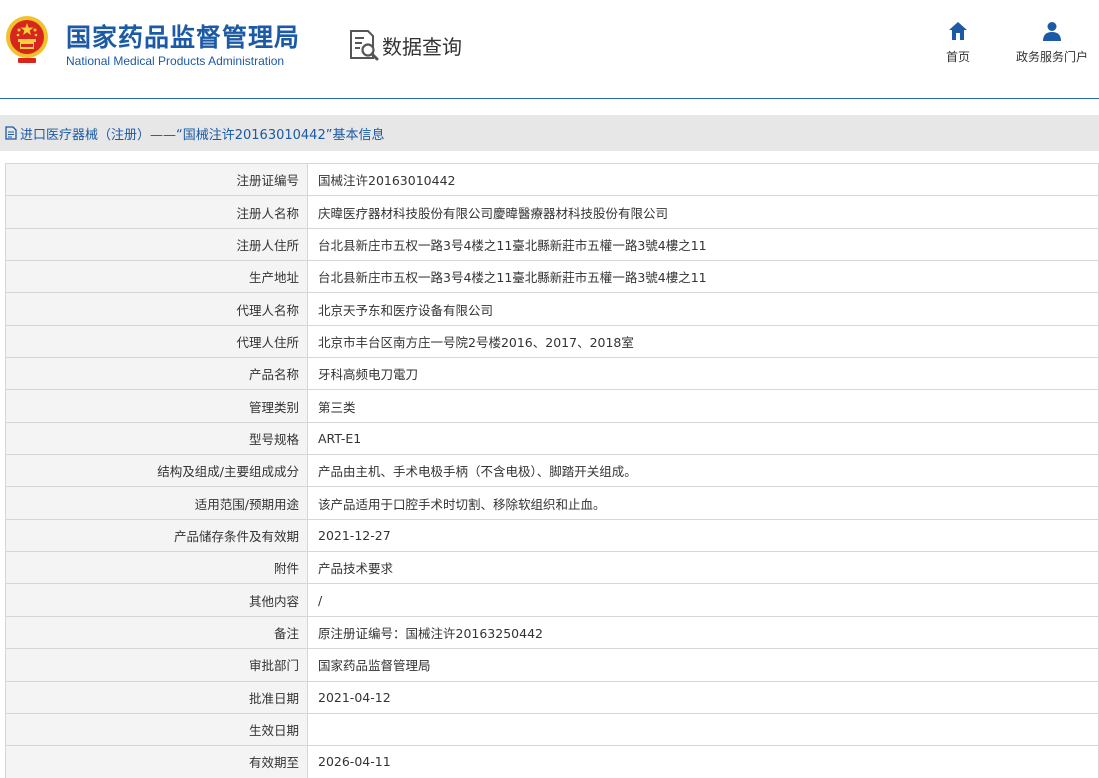 Image resolution: width=1099 pixels, height=778 pixels. Describe the element at coordinates (703, 730) in the screenshot. I see `field-value` at that location.